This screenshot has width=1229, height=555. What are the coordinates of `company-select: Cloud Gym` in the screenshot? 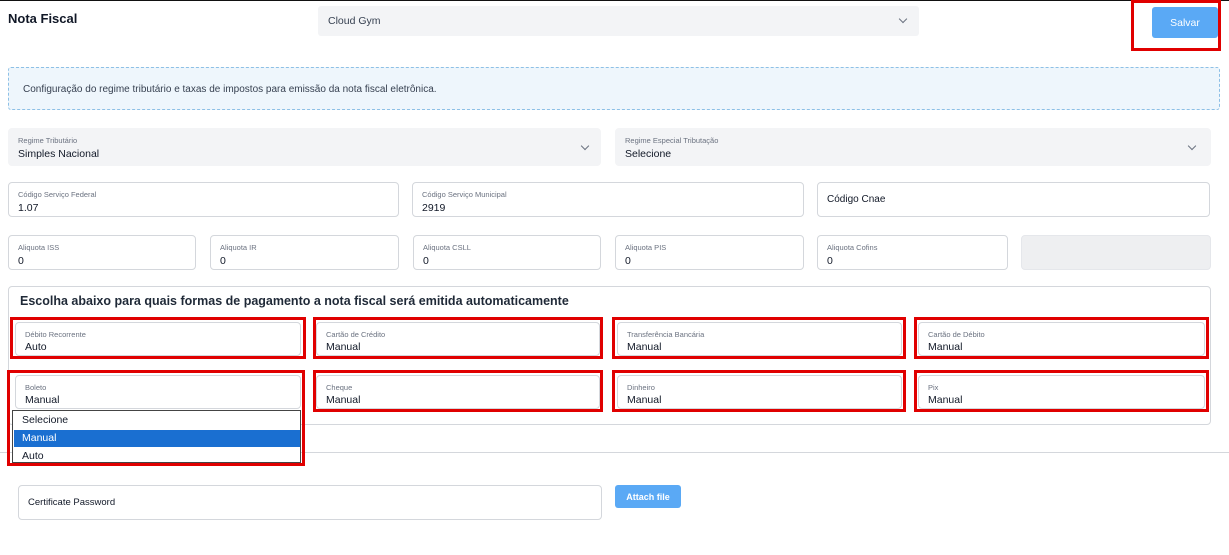 It's located at (618, 21).